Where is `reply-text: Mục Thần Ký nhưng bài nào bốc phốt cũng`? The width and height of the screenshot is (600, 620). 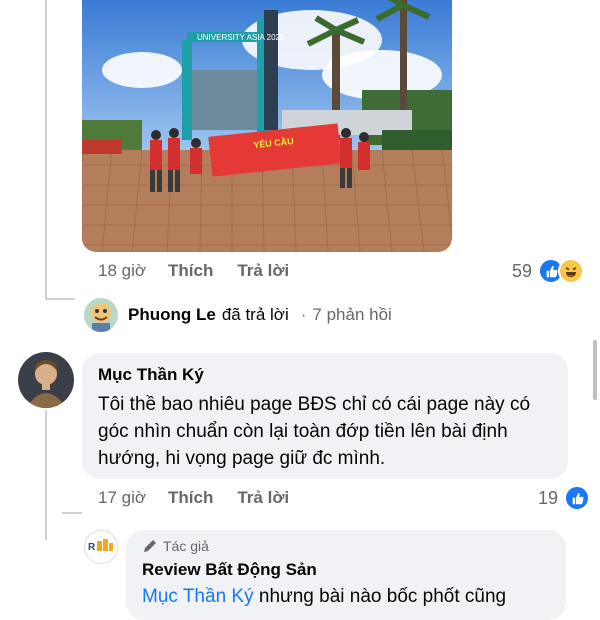 reply-text: Mục Thần Ký nhưng bài nào bốc phốt cũng is located at coordinates (346, 597).